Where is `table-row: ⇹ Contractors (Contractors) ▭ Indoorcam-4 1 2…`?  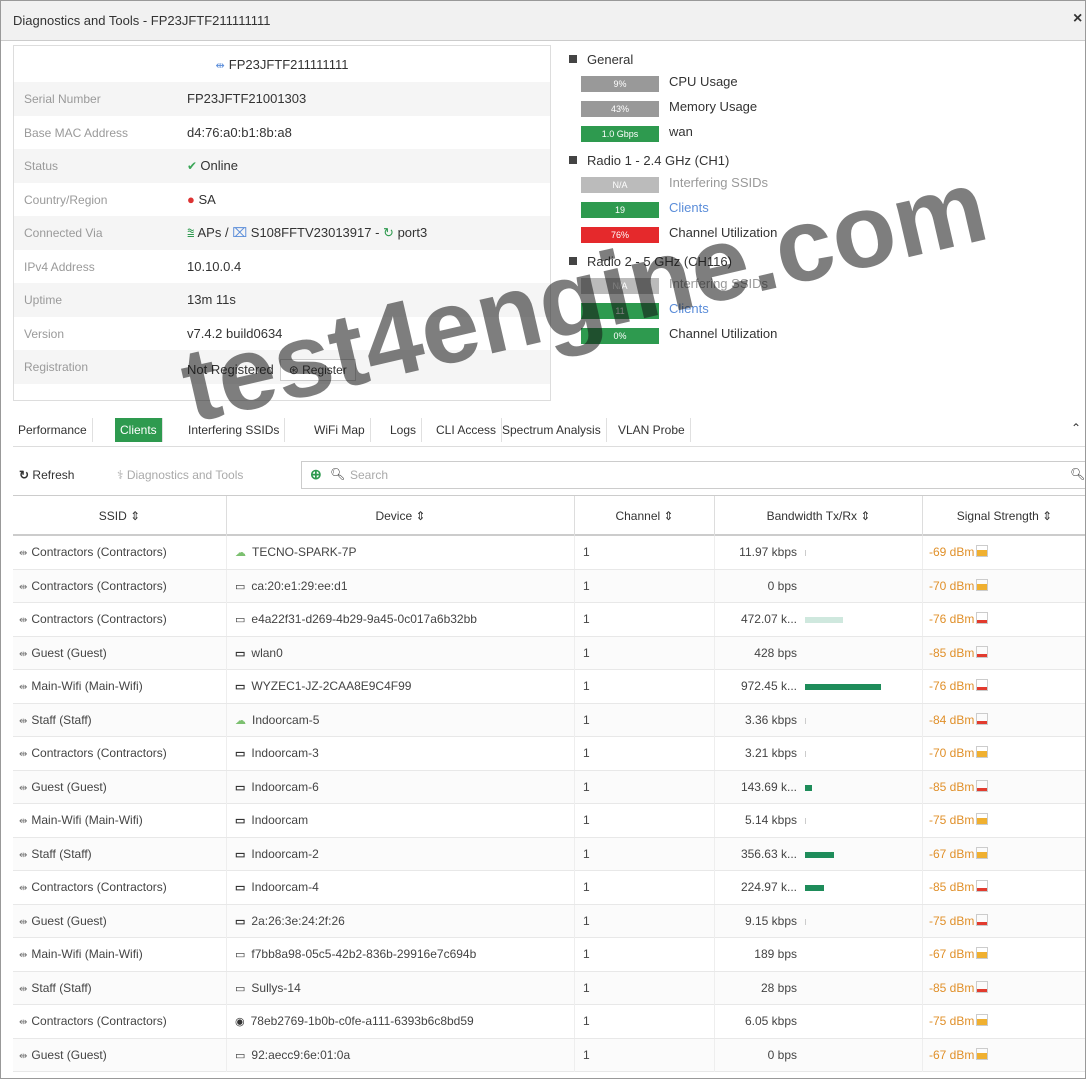
table-row: ⇹ Contractors (Contractors) ▭ Indoorcam-4 1 2… is located at coordinates (549, 888).